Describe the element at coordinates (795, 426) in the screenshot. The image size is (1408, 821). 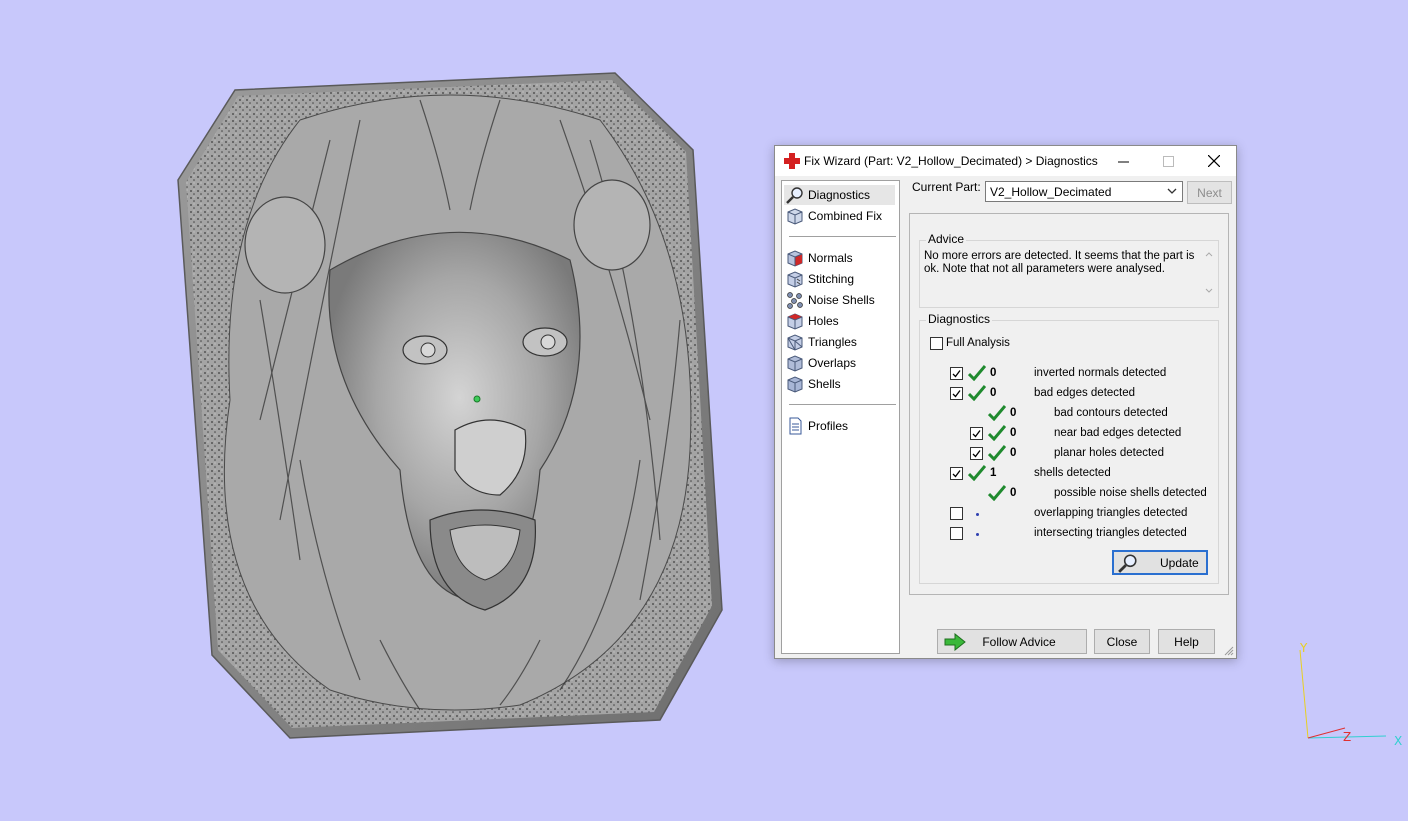
I see `document-icon` at that location.